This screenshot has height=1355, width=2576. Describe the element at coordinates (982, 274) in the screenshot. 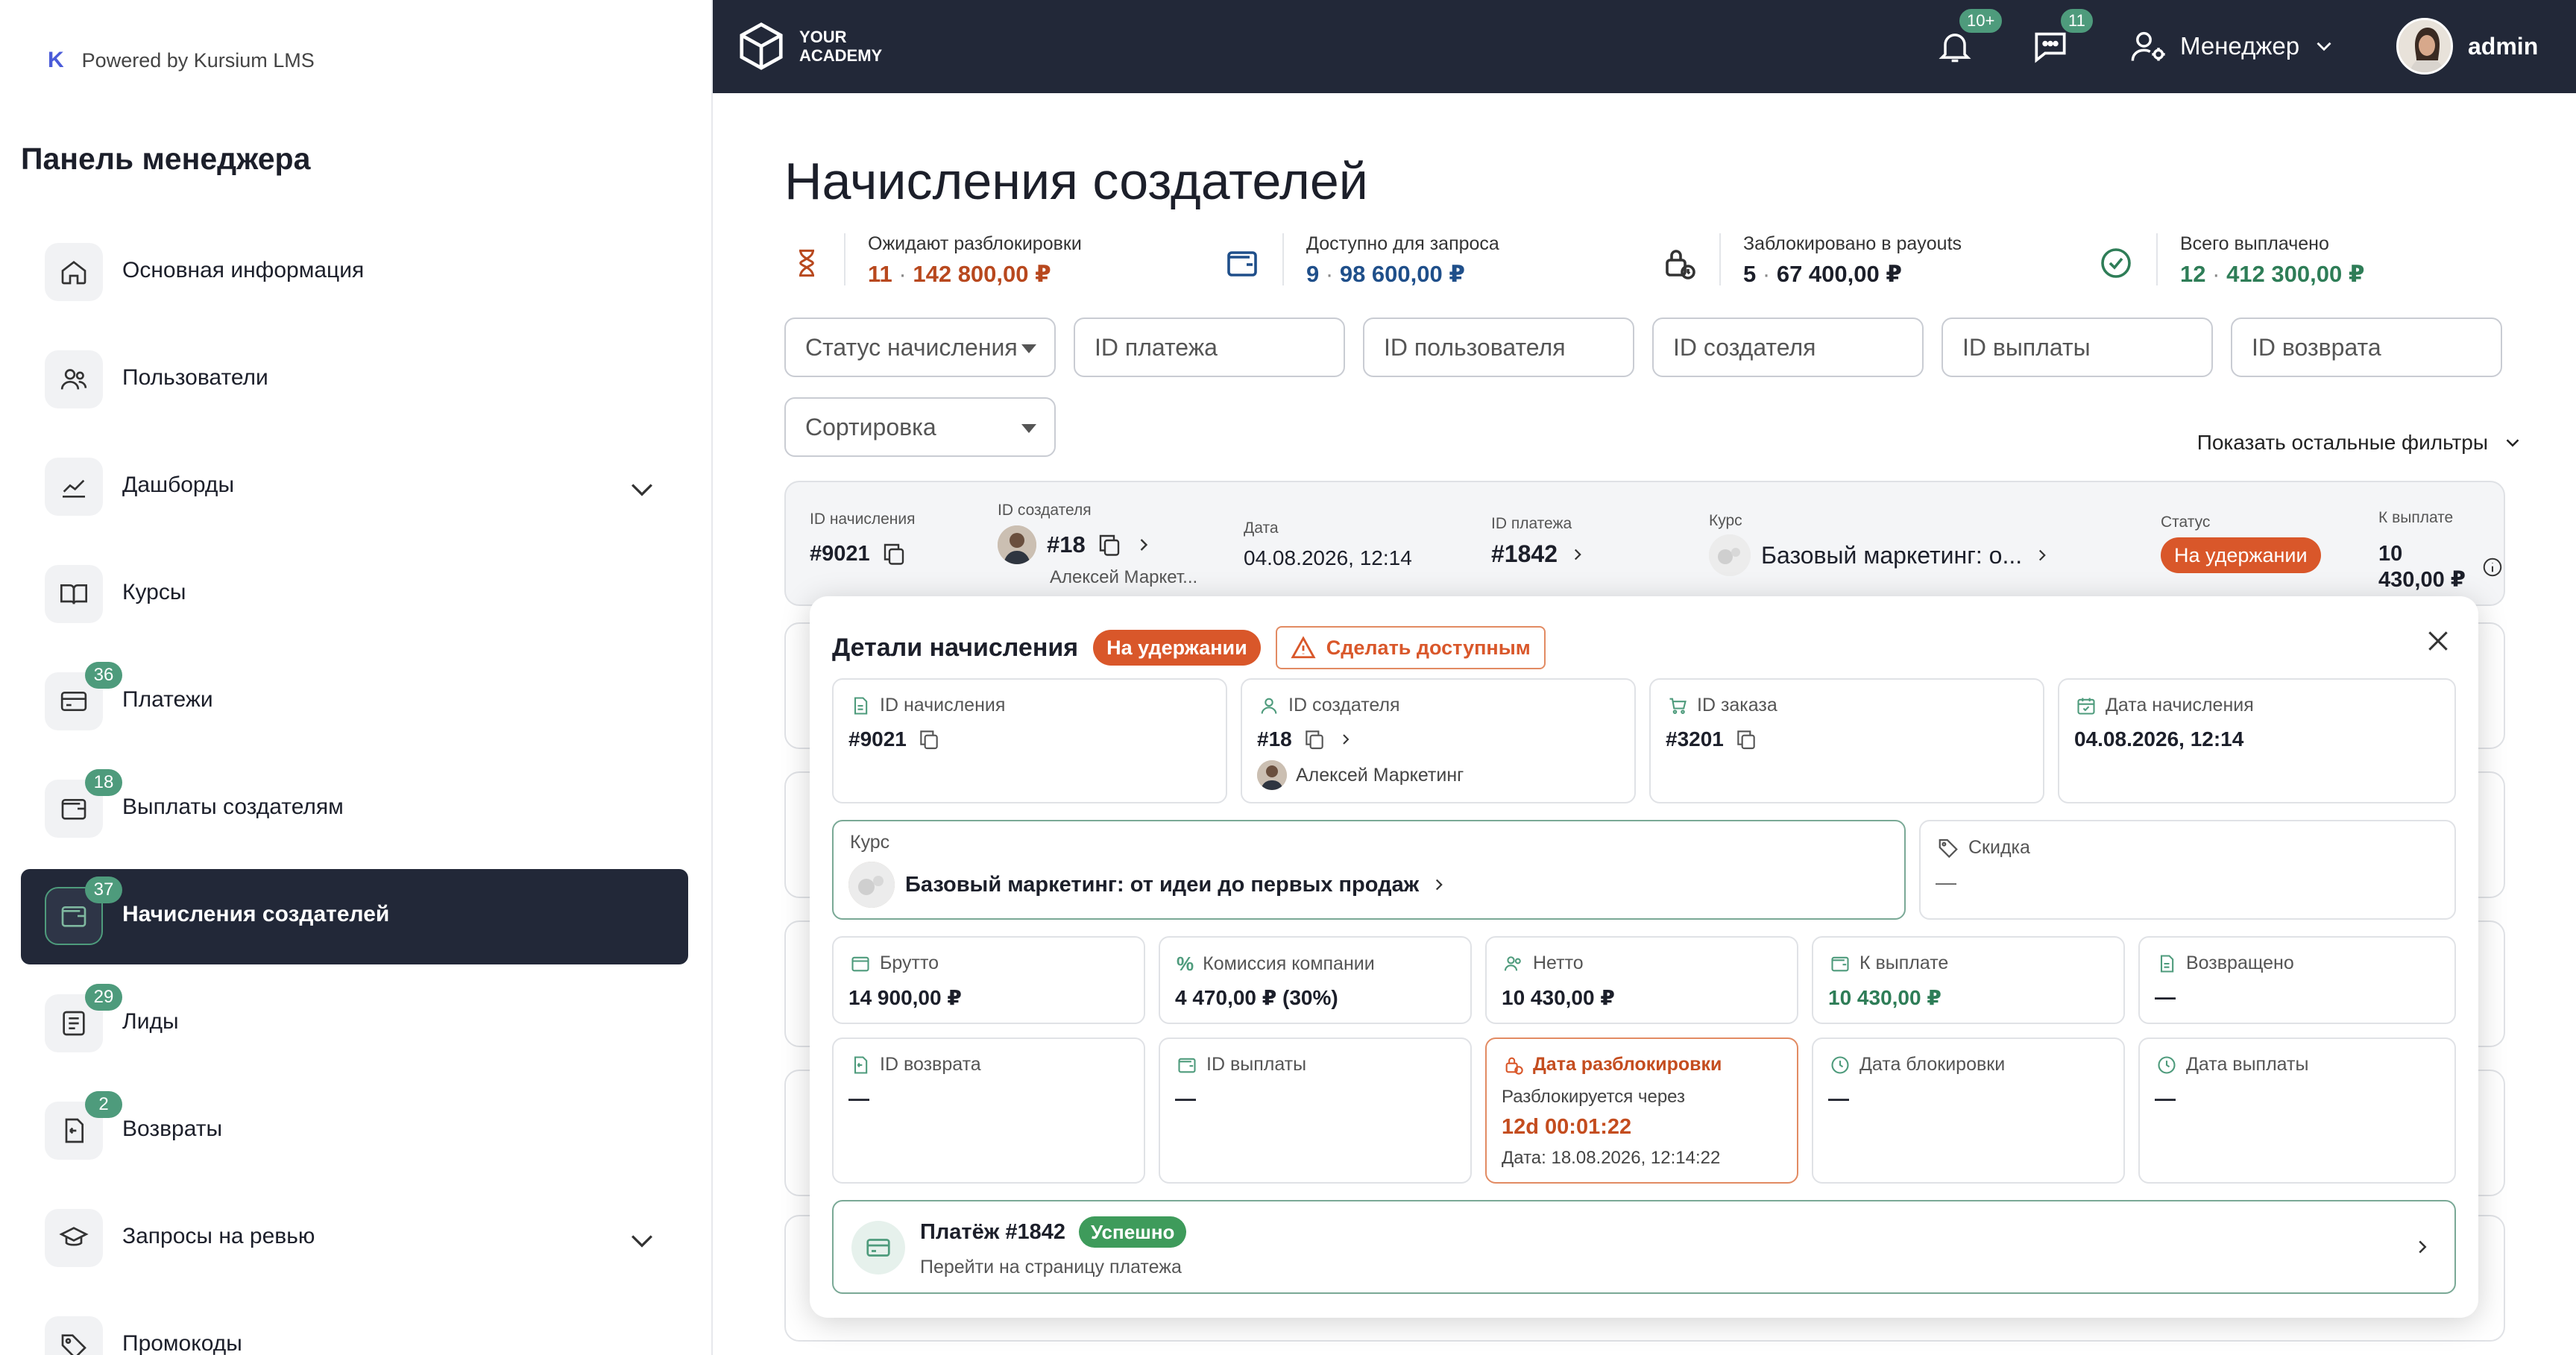

I see `stat-amount: 142 800,00 ₽` at that location.